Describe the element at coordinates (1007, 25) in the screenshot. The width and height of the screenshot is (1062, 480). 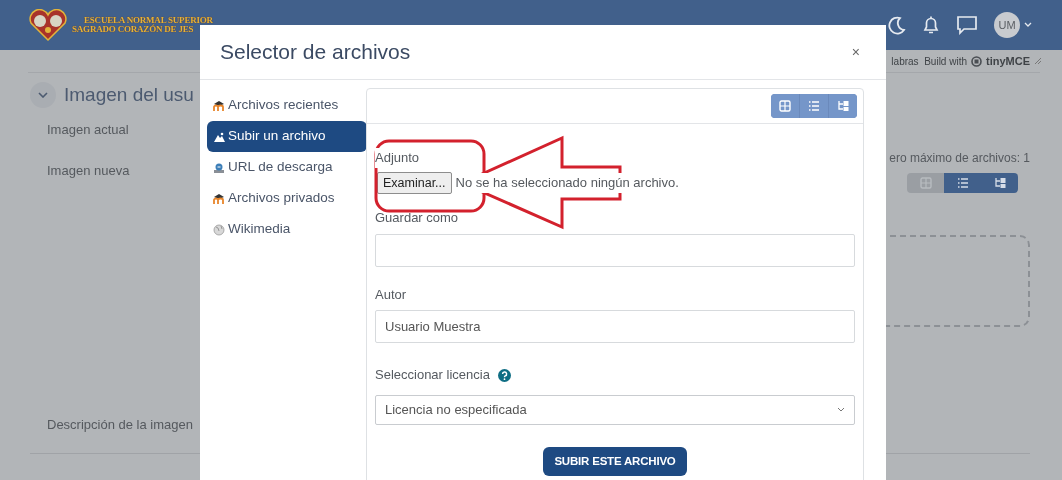
I see `user-avatar: UM` at that location.